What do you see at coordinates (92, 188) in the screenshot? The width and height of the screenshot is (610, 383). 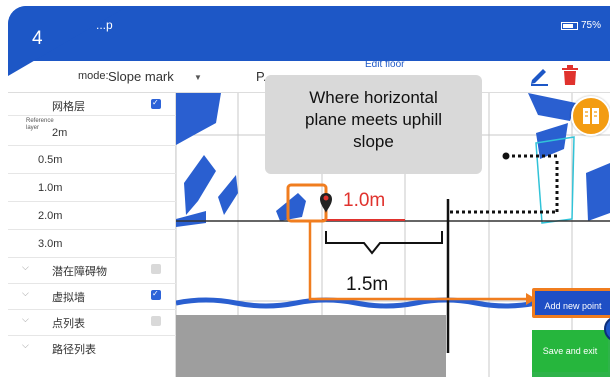 I see `sidebar-item-1-0m: 1.0m` at bounding box center [92, 188].